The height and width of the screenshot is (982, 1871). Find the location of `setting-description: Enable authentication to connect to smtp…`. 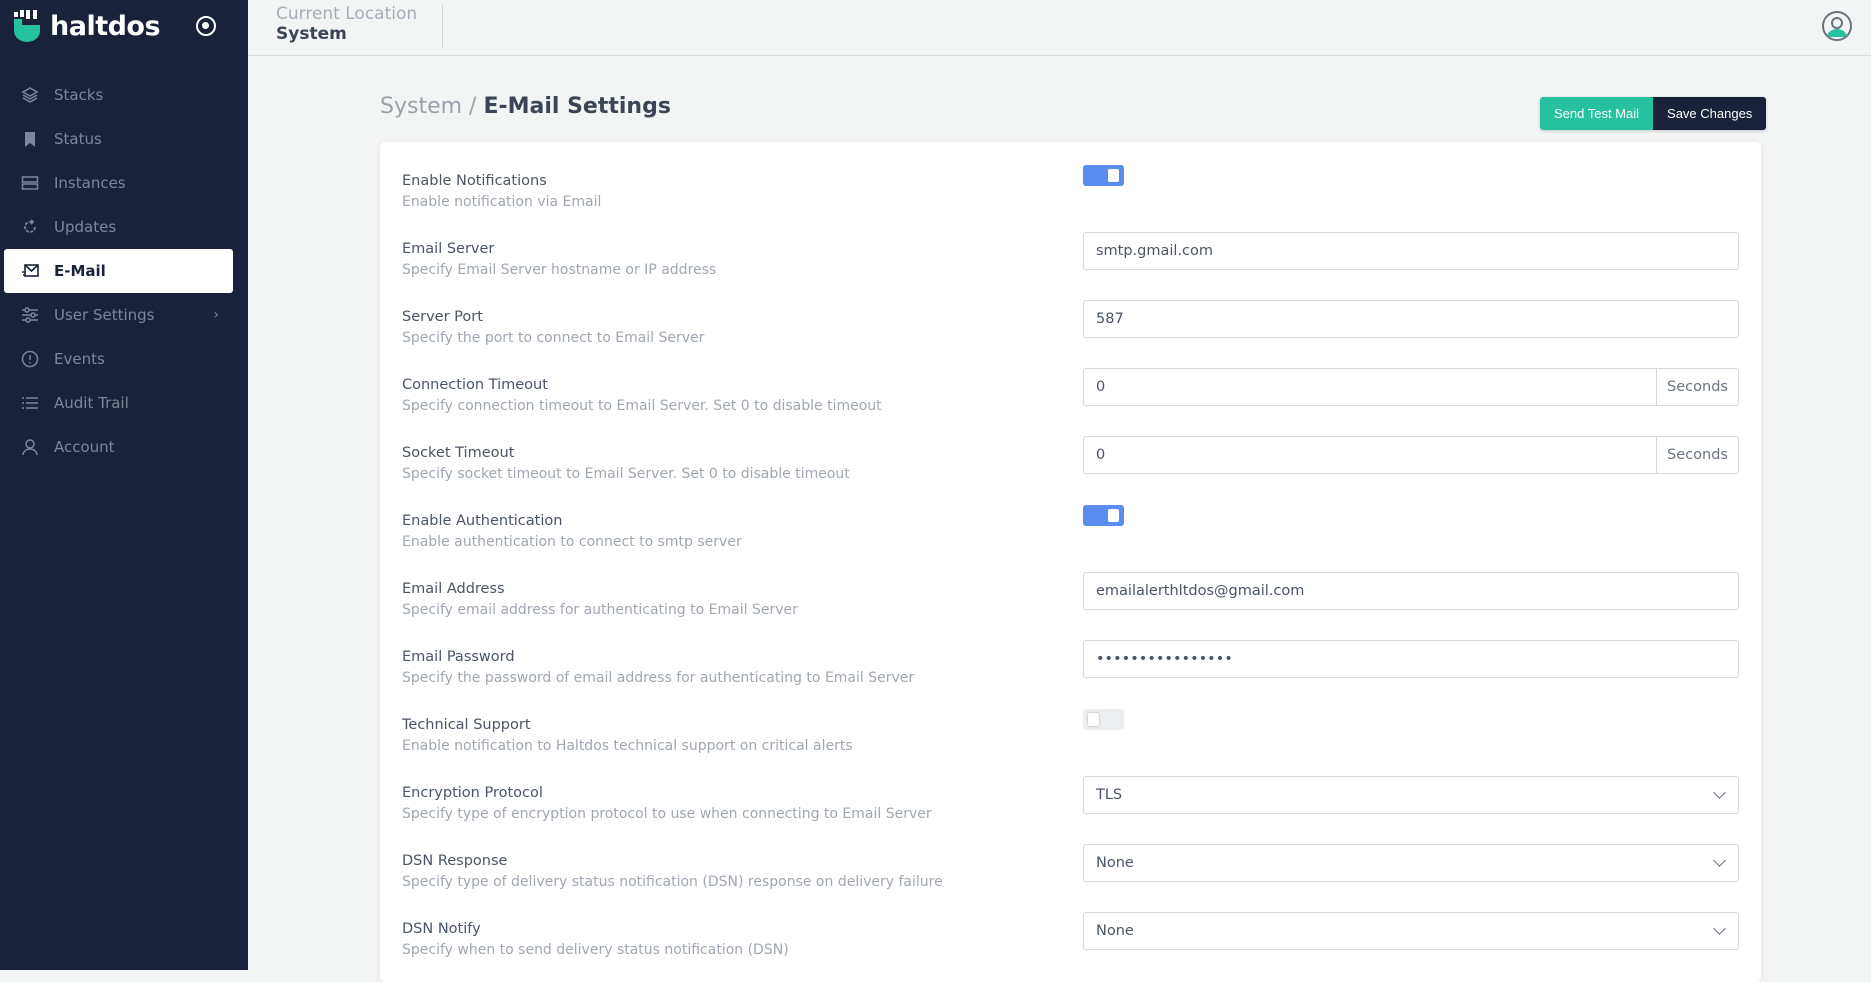

setting-description: Enable authentication to connect to smtp… is located at coordinates (572, 542).